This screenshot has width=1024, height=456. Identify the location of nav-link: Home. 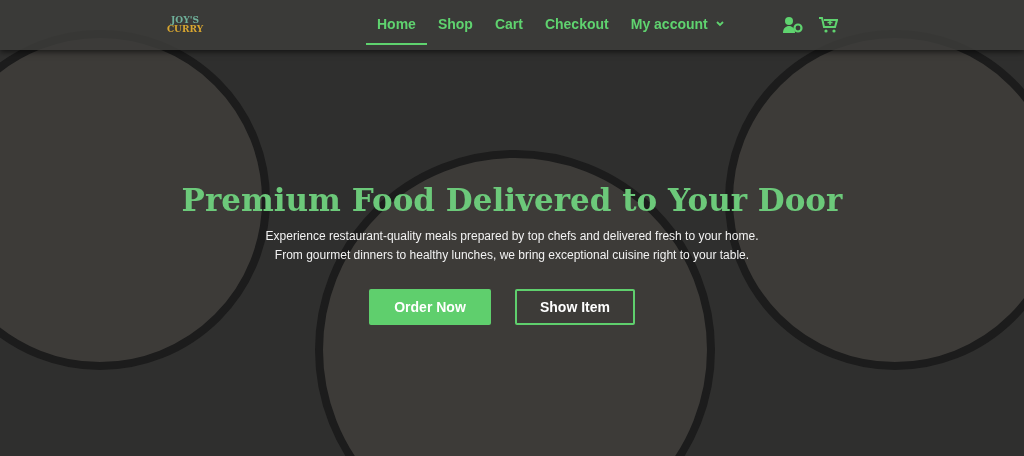
(396, 25).